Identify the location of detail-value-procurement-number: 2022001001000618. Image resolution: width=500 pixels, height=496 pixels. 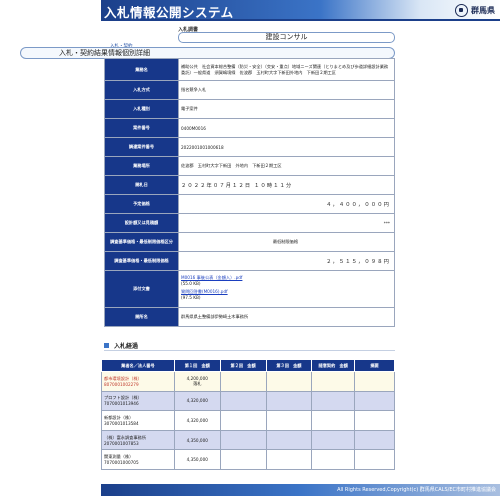
(286, 147).